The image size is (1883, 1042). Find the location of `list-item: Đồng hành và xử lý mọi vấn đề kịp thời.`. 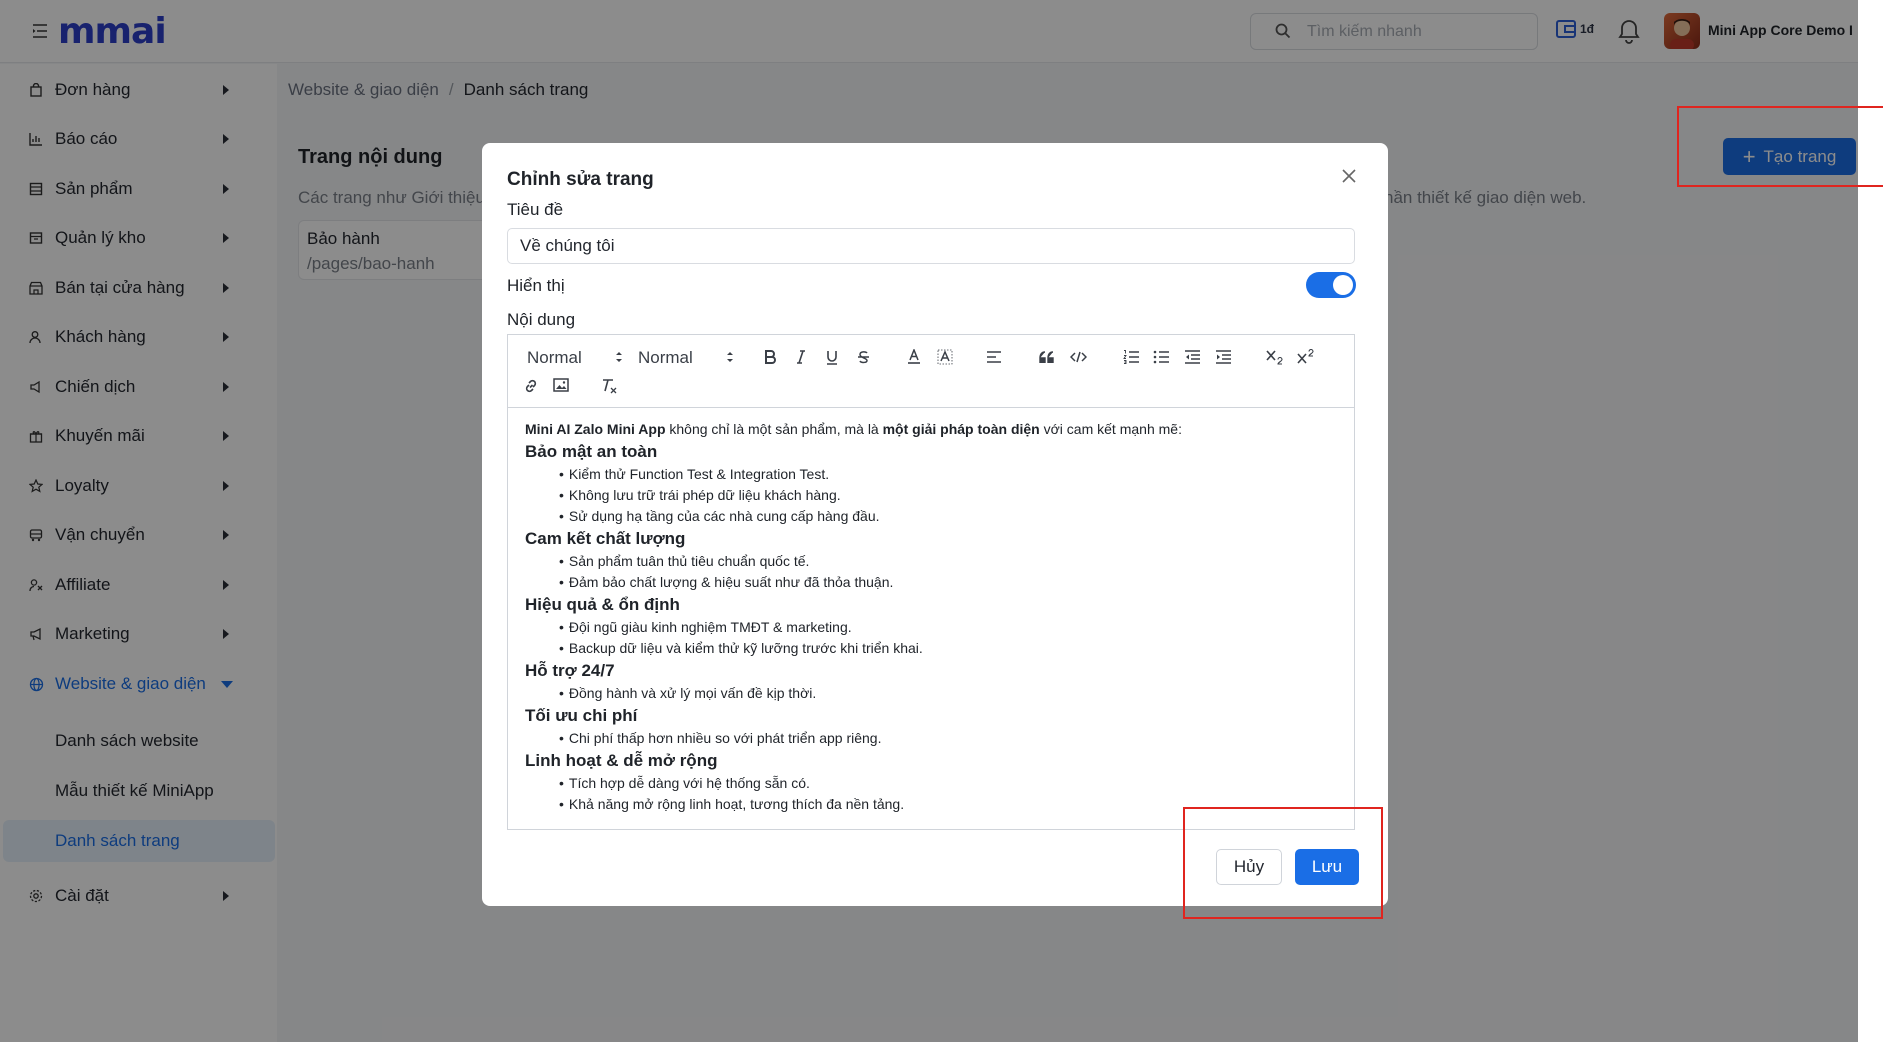

list-item: Đồng hành và xử lý mọi vấn đề kịp thời. is located at coordinates (952, 693).